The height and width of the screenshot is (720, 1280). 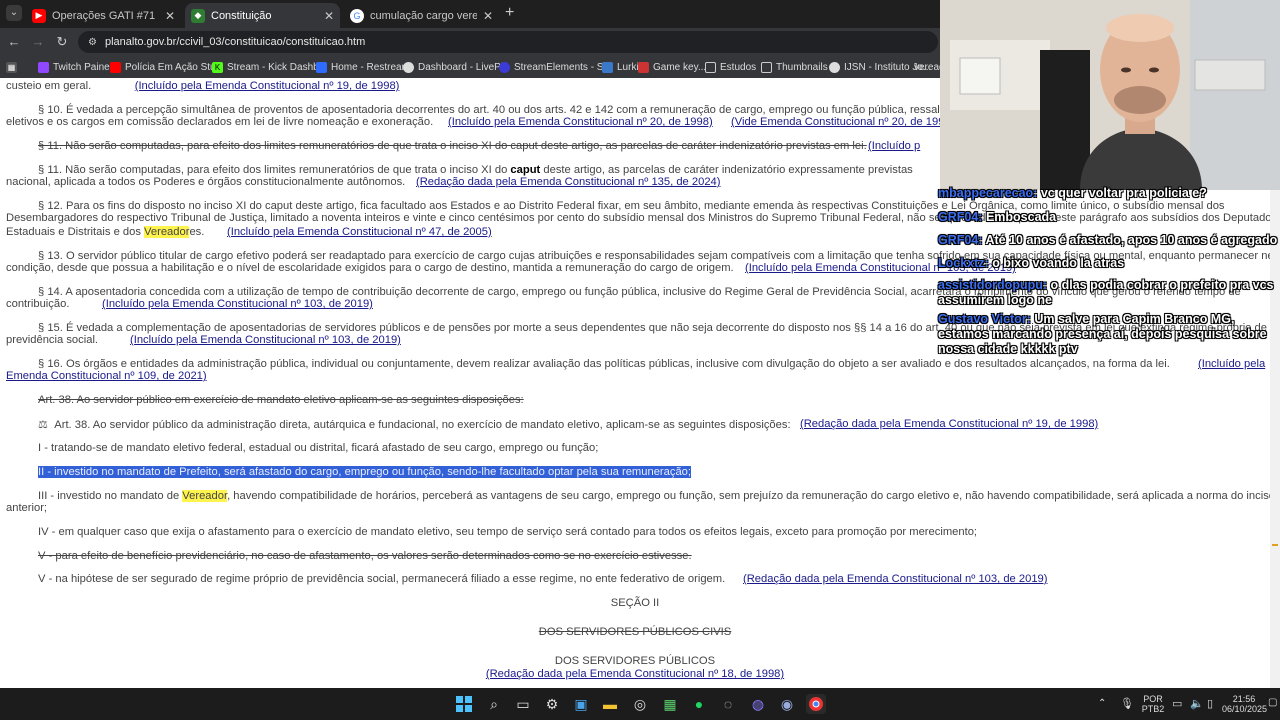 I want to click on app-icon: ◎, so click(x=640, y=704).